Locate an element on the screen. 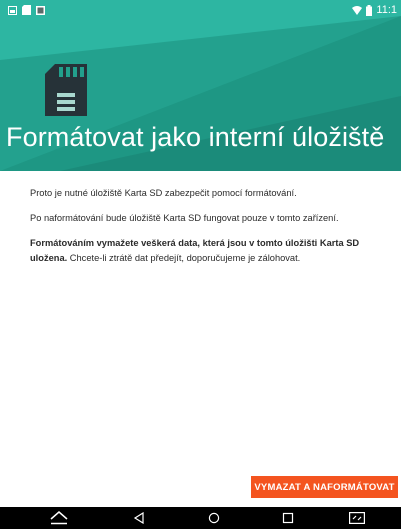 The image size is (401, 529). status-bar: 11:1 is located at coordinates (200, 11).